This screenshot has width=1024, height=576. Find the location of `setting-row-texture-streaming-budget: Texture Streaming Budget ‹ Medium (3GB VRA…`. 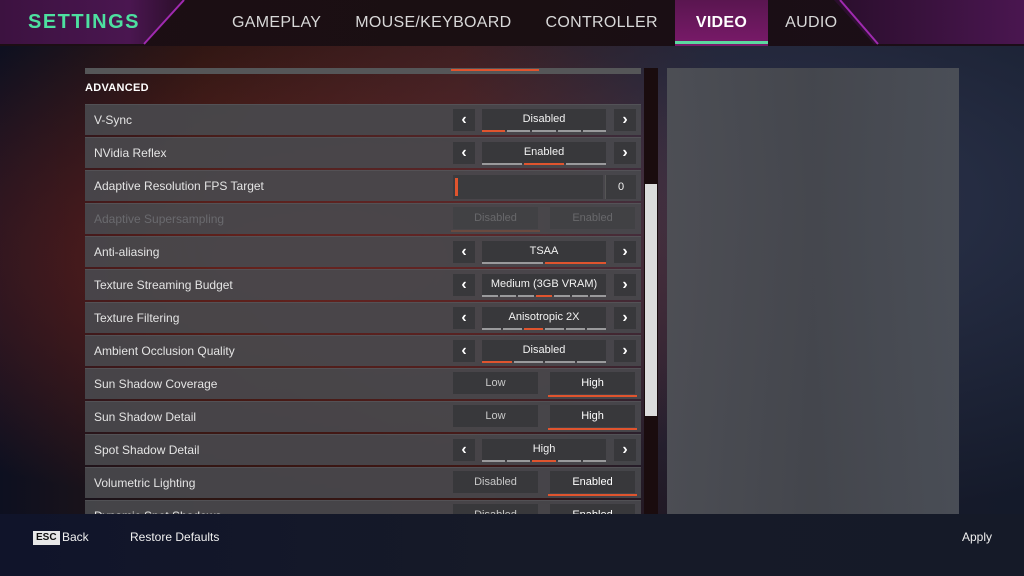

setting-row-texture-streaming-budget: Texture Streaming Budget ‹ Medium (3GB VRA… is located at coordinates (363, 284).